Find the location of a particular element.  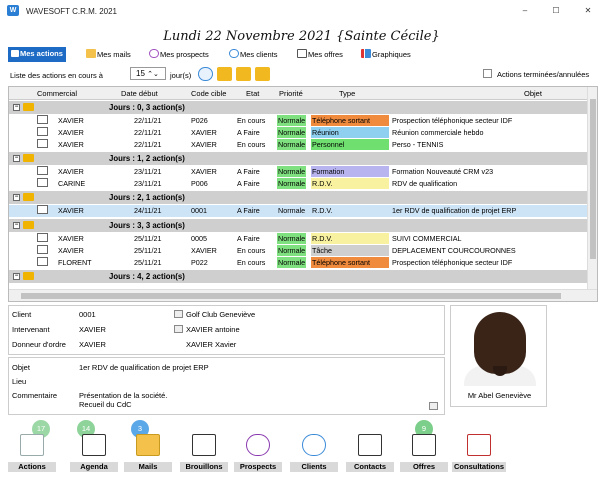

clients-button: Clients is located at coordinates (314, 447).